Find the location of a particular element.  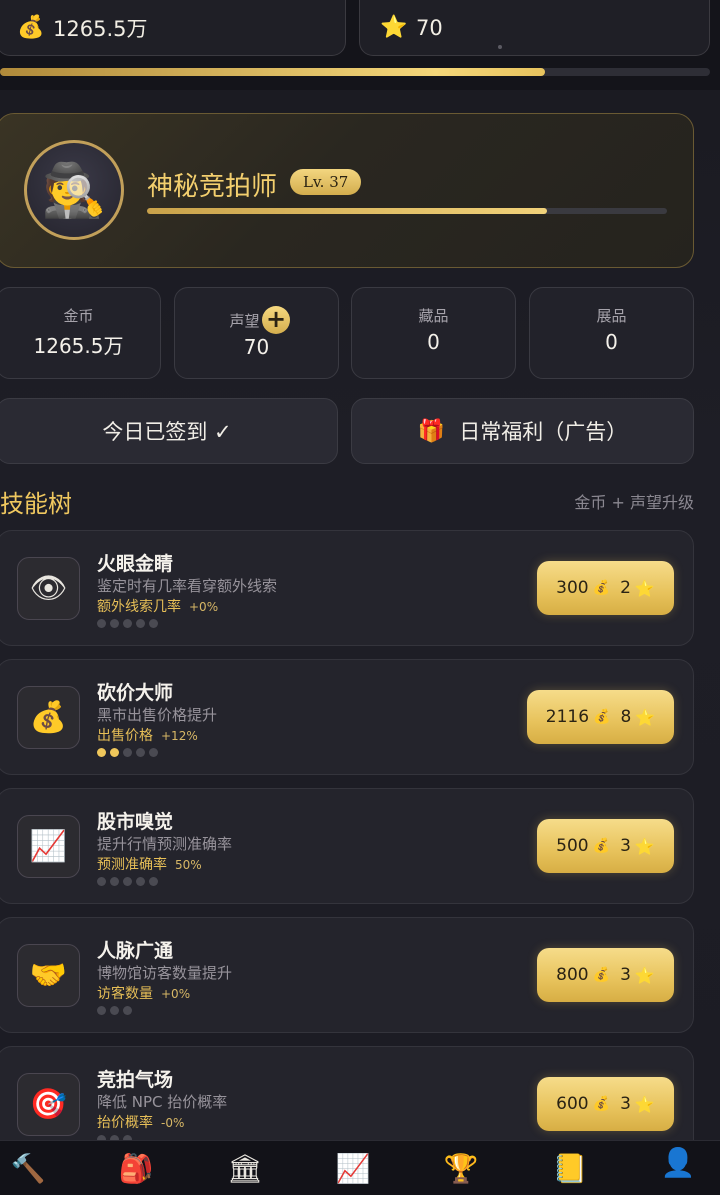

nav-ranking: 🏆 is located at coordinates (461, 1169).